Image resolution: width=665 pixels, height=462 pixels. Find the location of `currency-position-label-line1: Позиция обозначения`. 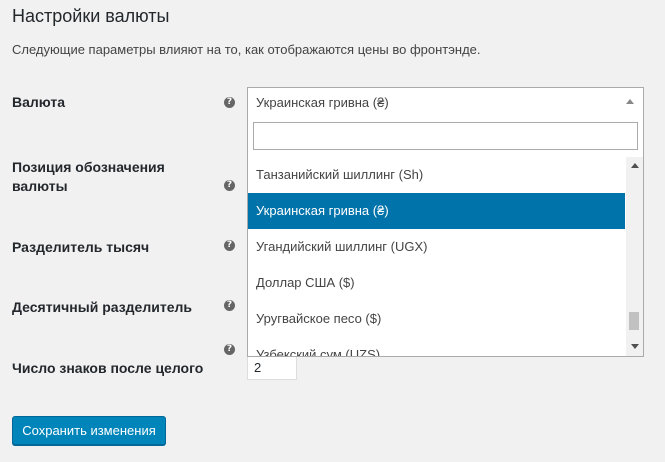

currency-position-label-line1: Позиция обозначения is located at coordinates (88, 167).